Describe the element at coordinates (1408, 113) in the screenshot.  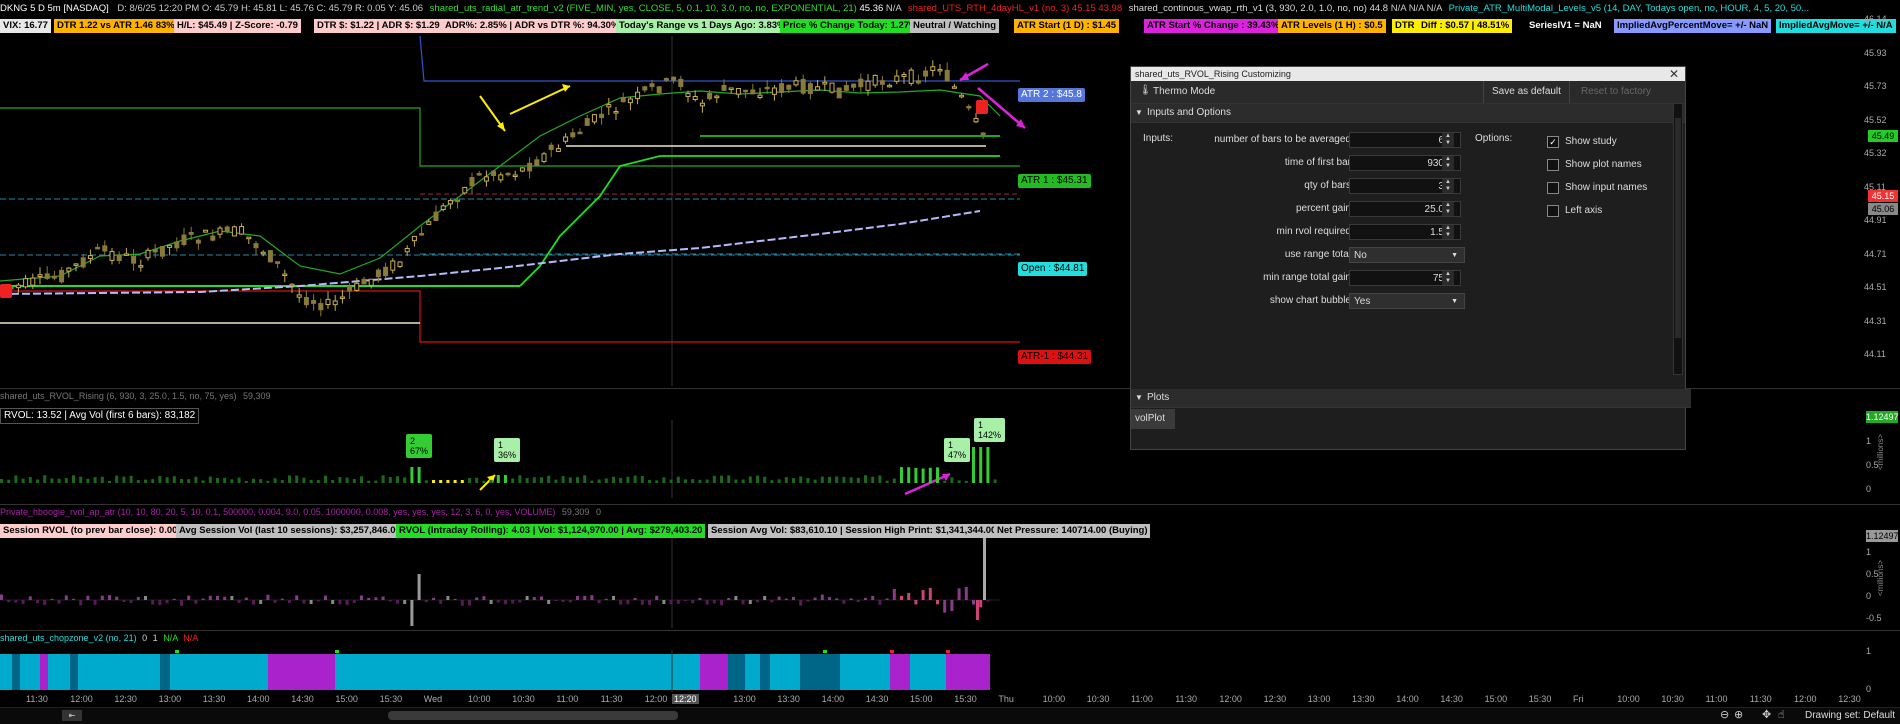
I see `inputs-section-header: ▼ Inputs and Options` at that location.